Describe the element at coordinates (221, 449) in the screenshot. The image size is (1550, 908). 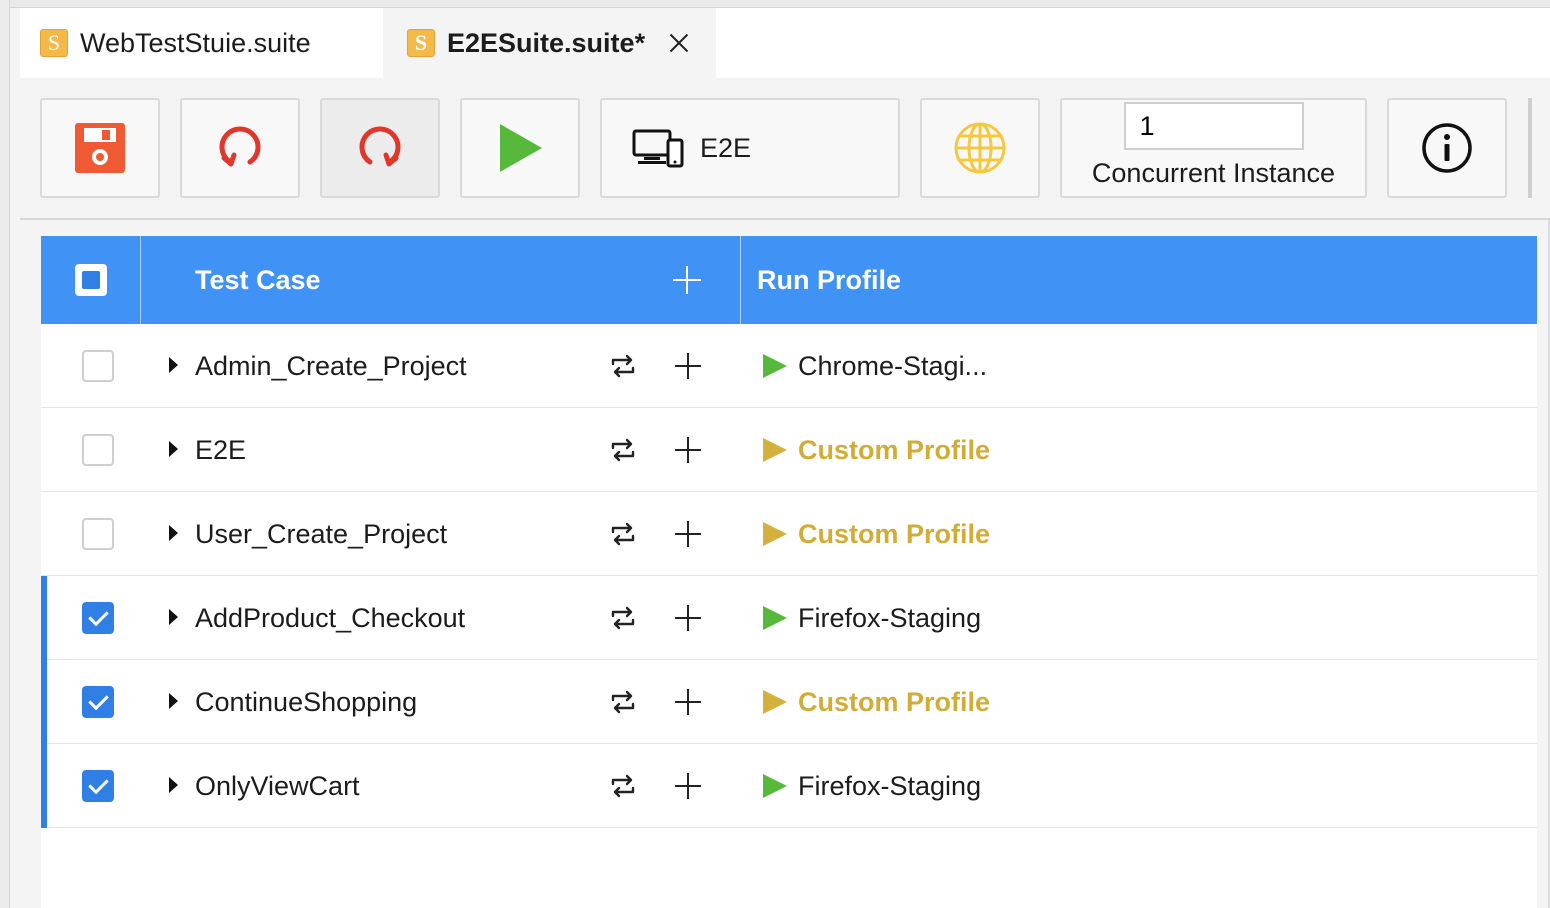
I see `test-case-name: E2E` at that location.